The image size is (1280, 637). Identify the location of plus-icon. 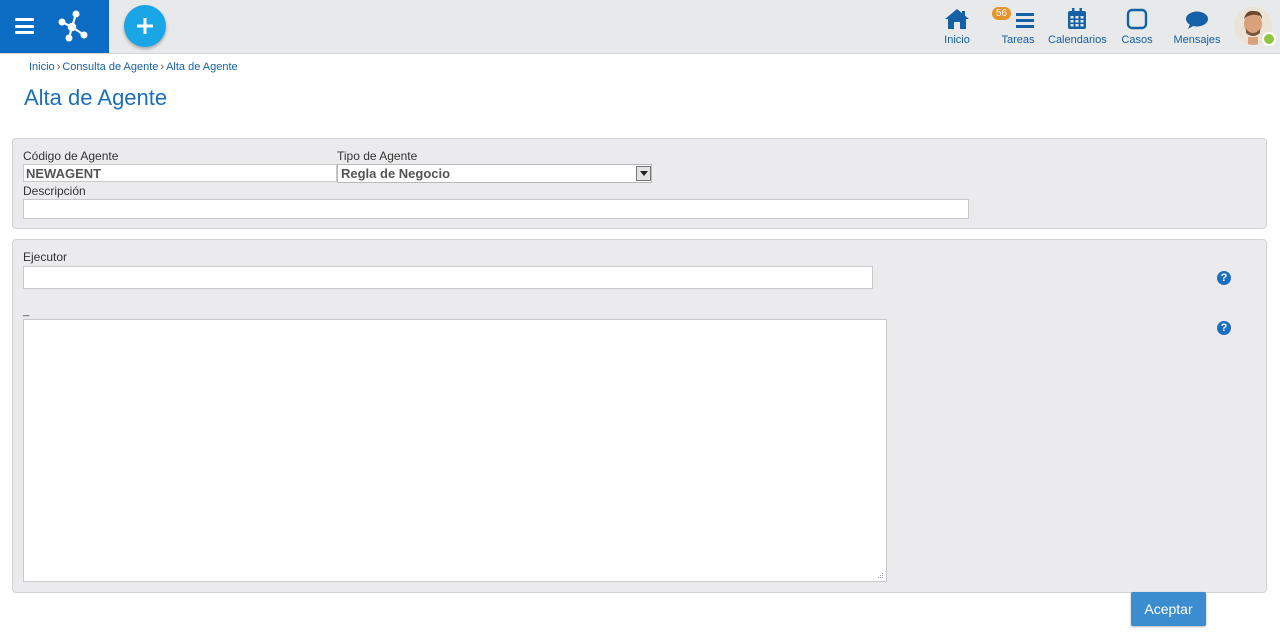
(145, 26).